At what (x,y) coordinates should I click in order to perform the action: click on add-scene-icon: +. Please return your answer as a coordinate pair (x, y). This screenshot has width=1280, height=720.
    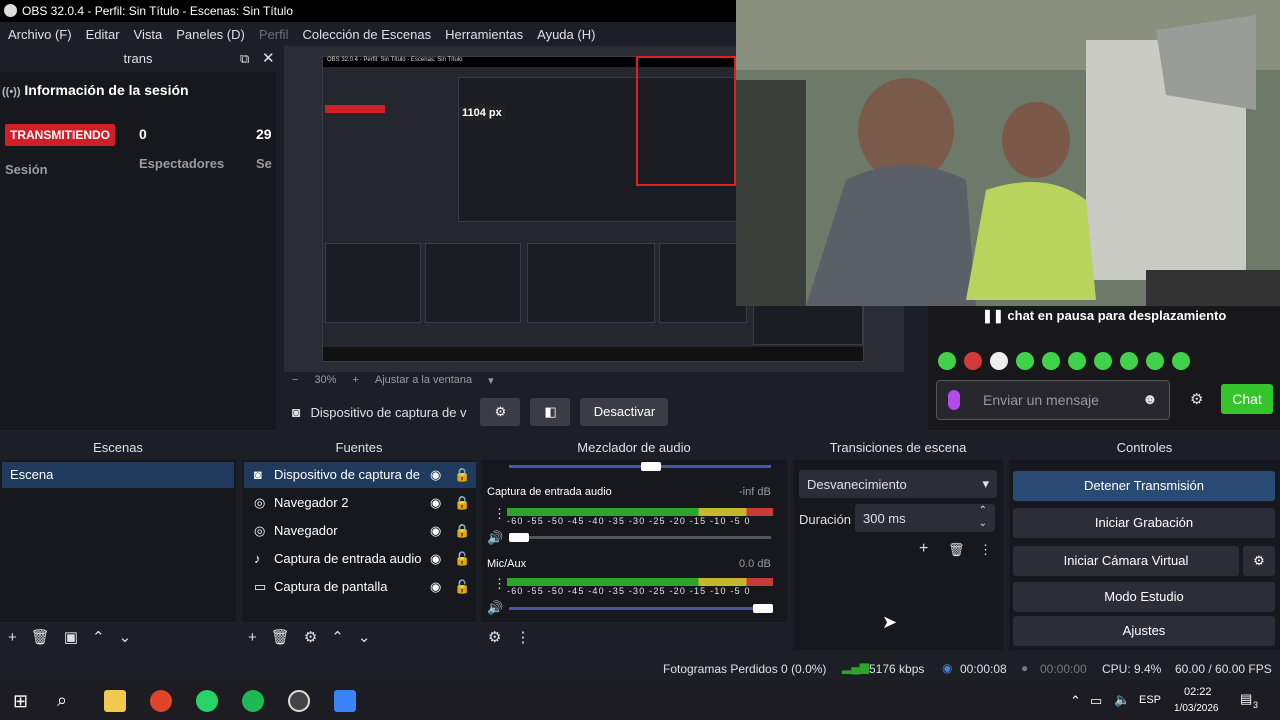
    Looking at the image, I should click on (12, 637).